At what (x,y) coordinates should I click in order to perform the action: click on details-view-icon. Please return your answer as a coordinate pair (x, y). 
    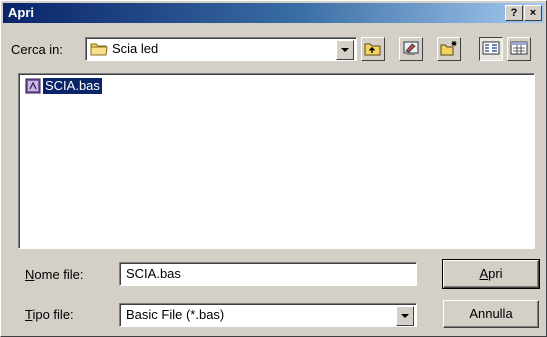
    Looking at the image, I should click on (519, 48).